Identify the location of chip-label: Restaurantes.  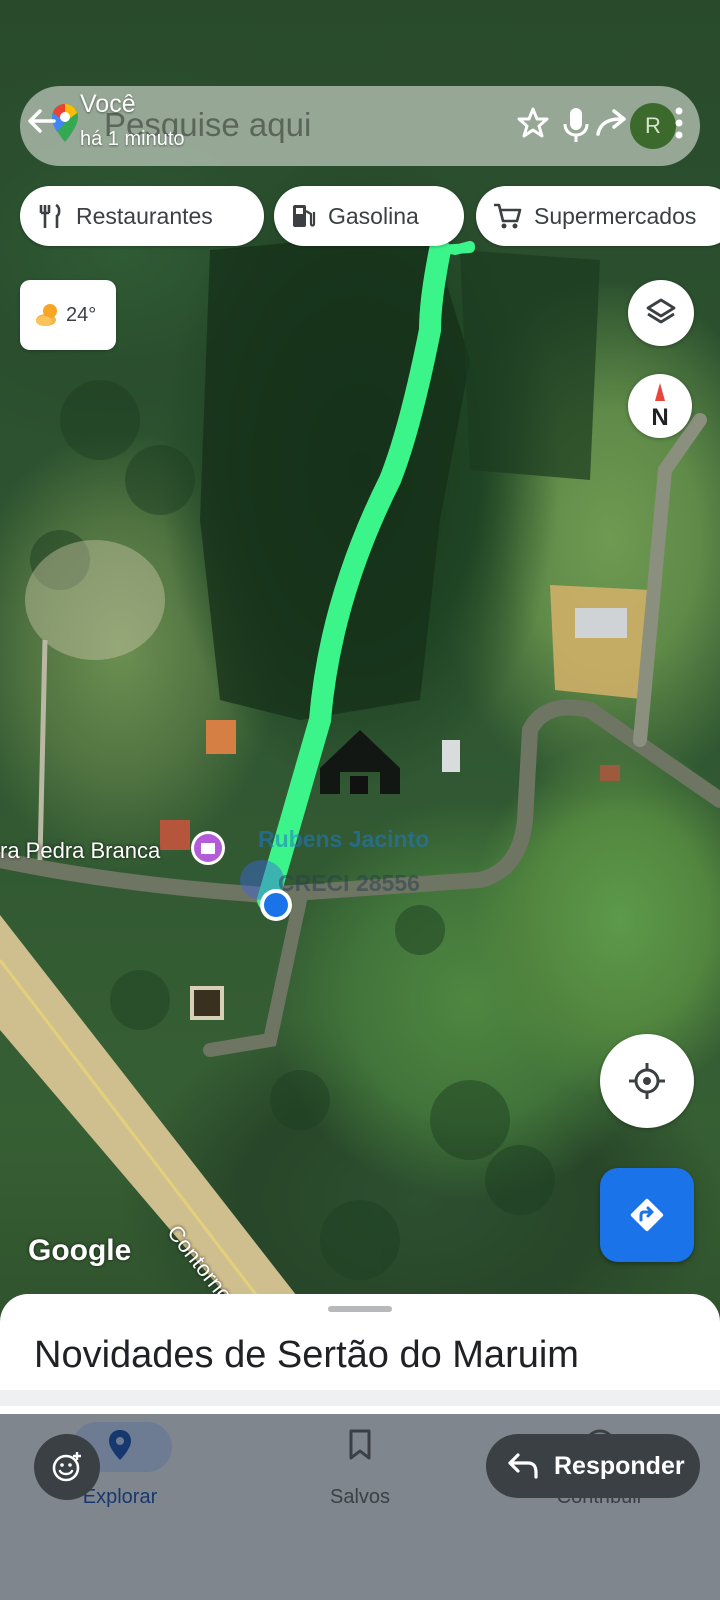
(144, 215).